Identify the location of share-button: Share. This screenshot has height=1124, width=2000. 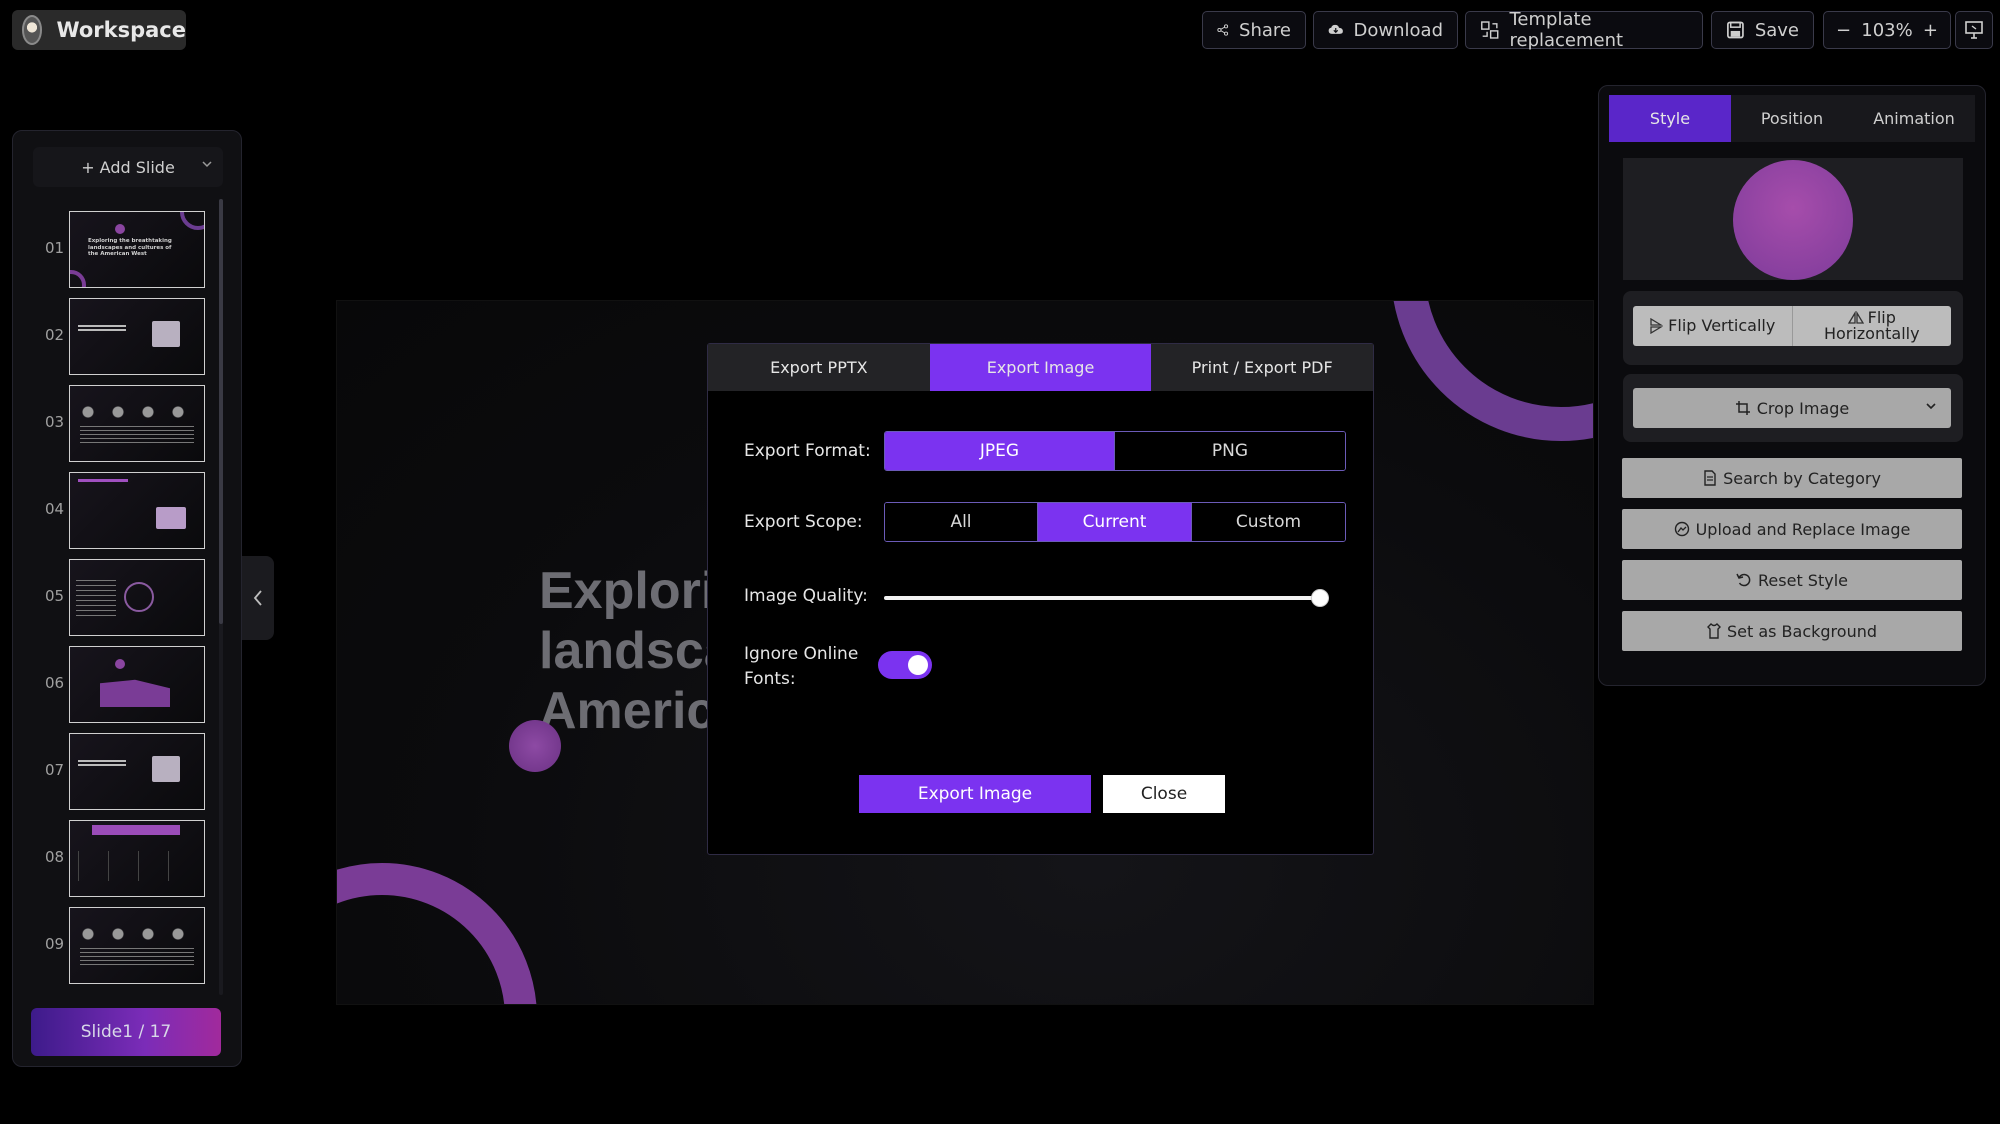
(1254, 30).